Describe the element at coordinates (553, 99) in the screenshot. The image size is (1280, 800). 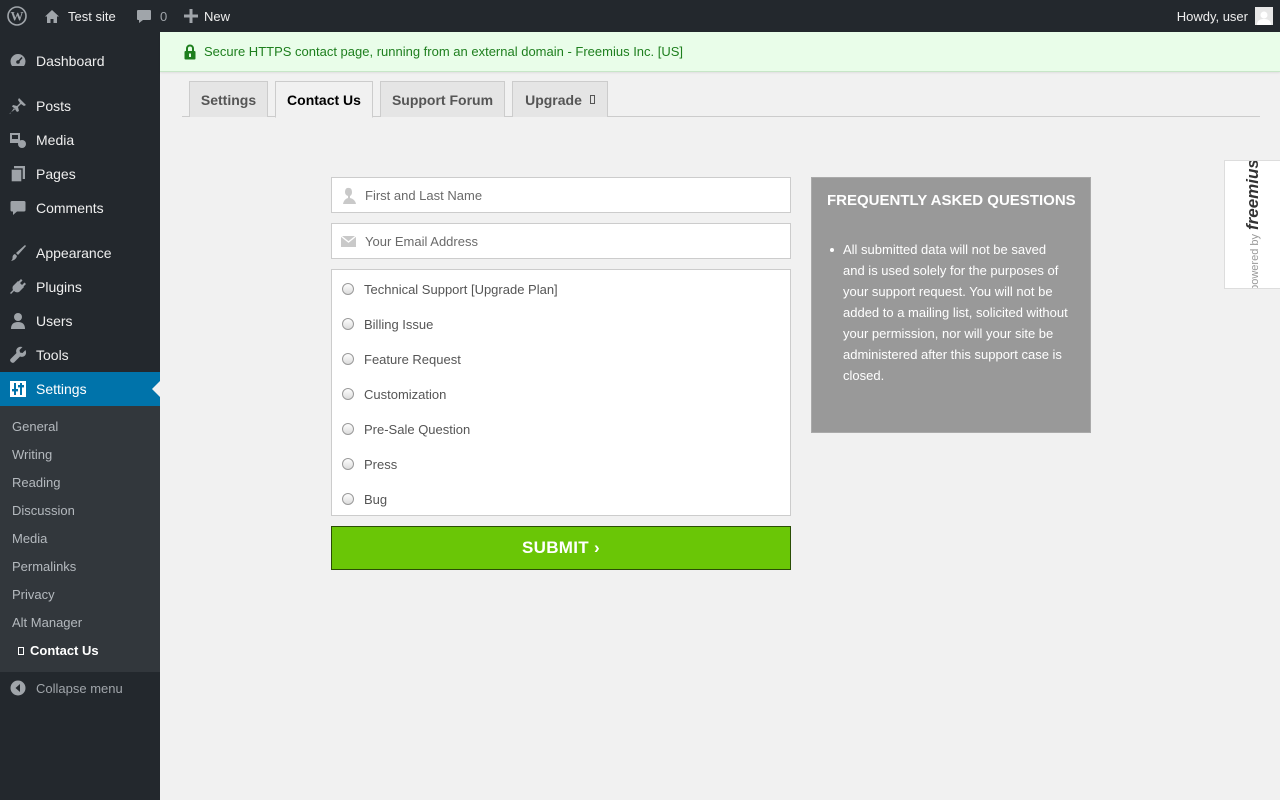
I see `tab-label: Upgrade` at that location.